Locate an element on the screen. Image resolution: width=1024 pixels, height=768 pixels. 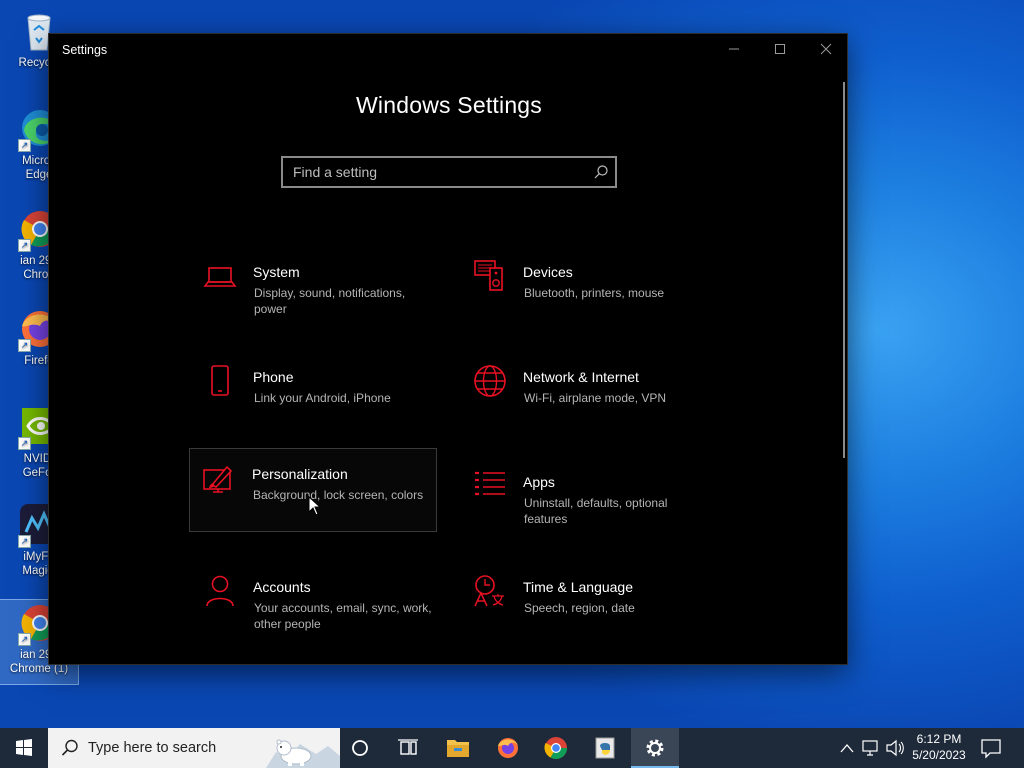
chevron-up-icon is located at coordinates (847, 748).